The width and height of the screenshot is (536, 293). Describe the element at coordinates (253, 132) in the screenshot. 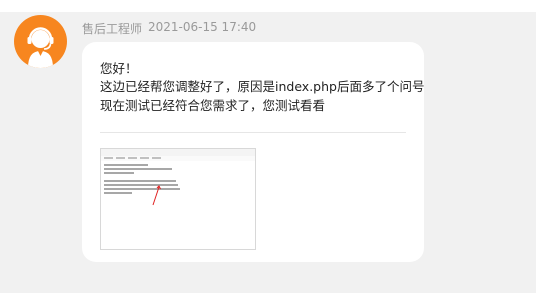

I see `message-divider` at that location.